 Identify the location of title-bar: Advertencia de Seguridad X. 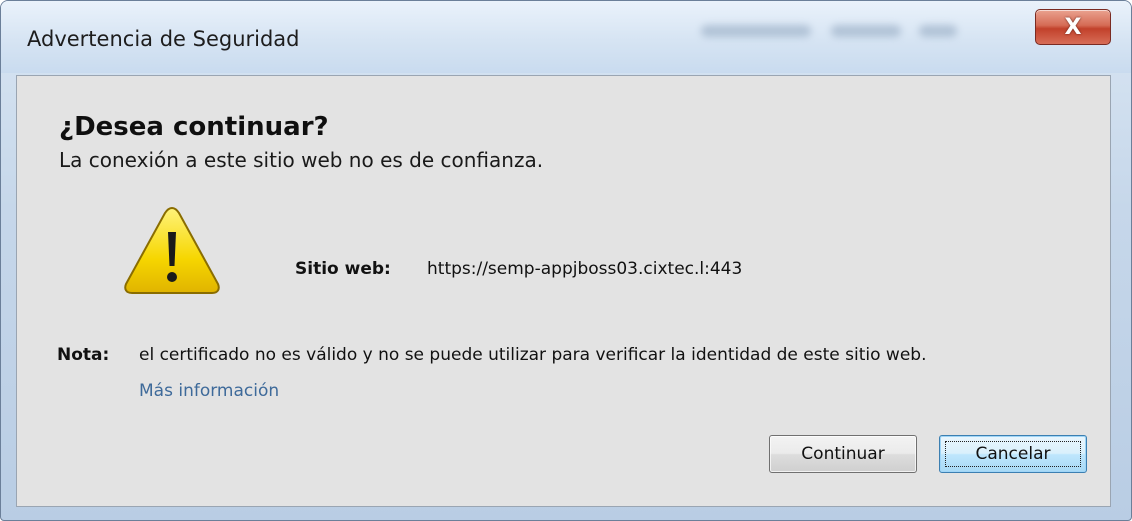
(566, 37).